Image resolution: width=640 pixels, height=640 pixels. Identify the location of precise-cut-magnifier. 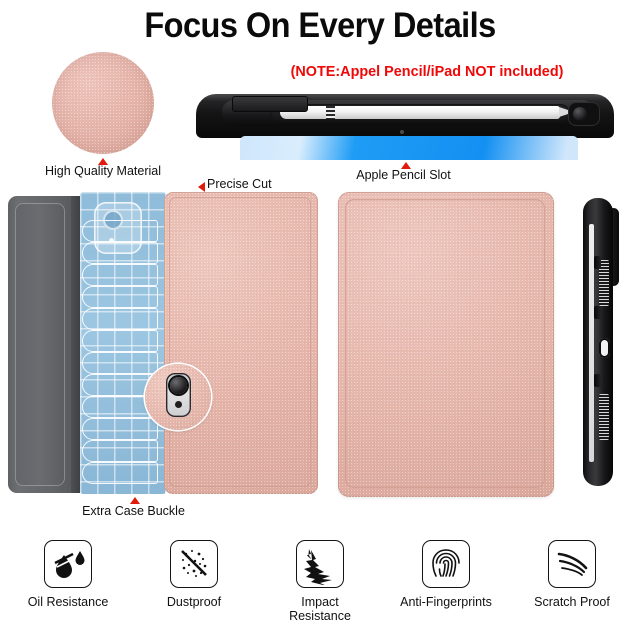
(178, 397).